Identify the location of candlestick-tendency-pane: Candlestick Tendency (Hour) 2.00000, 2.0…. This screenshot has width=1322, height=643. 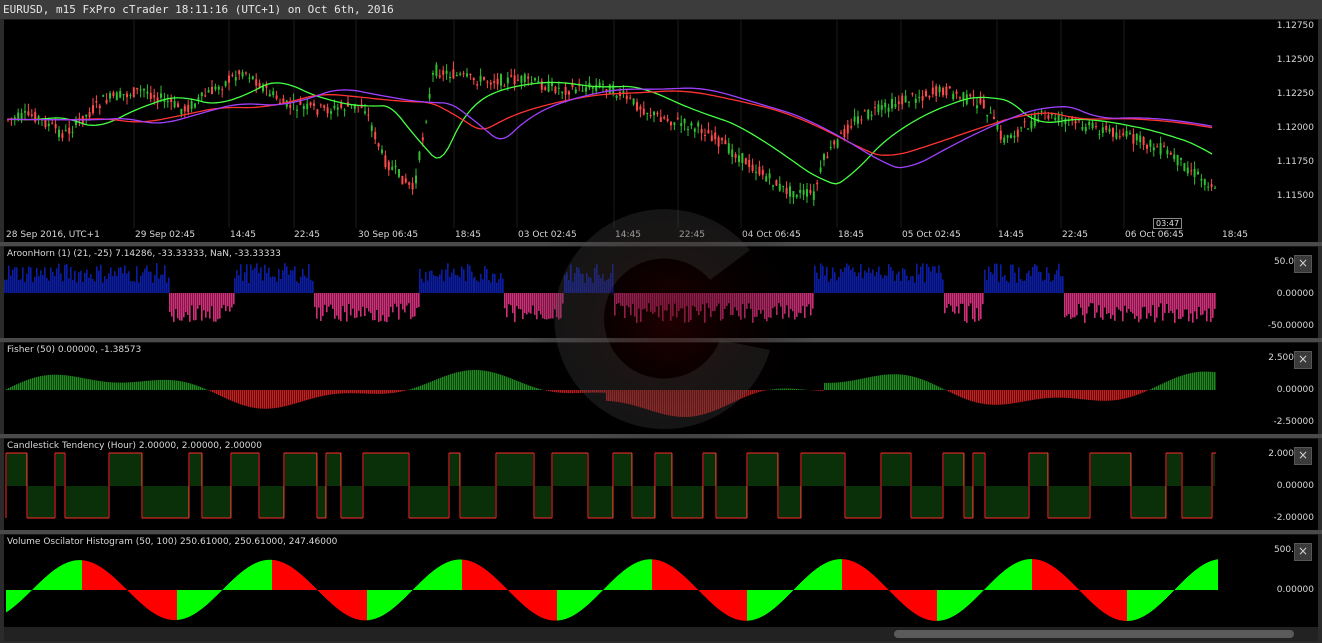
(661, 484).